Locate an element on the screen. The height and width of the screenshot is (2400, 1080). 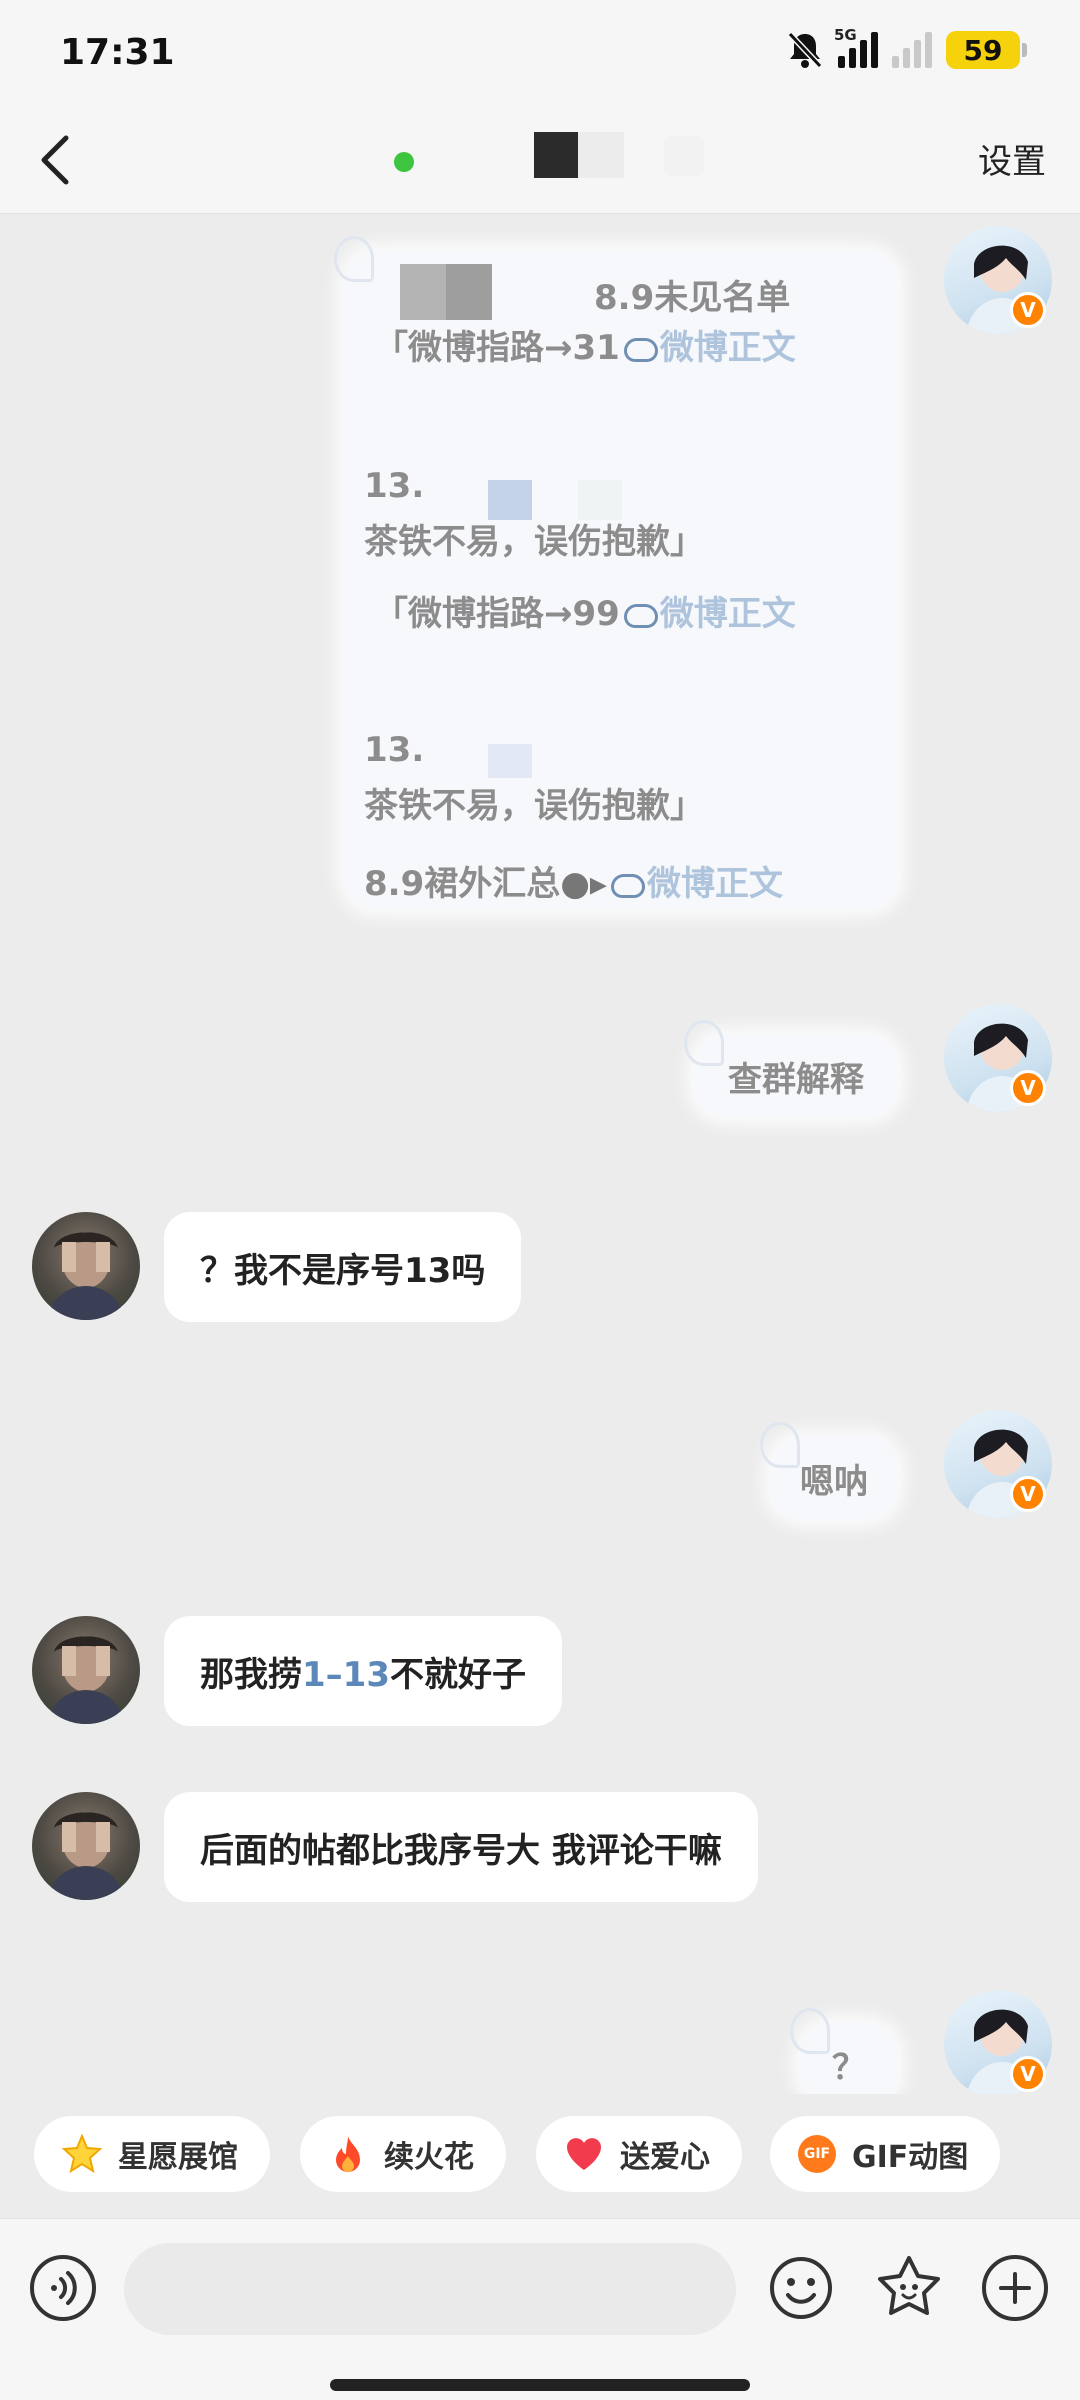
message-text: ？我不是序号13吗 is located at coordinates (343, 1270).